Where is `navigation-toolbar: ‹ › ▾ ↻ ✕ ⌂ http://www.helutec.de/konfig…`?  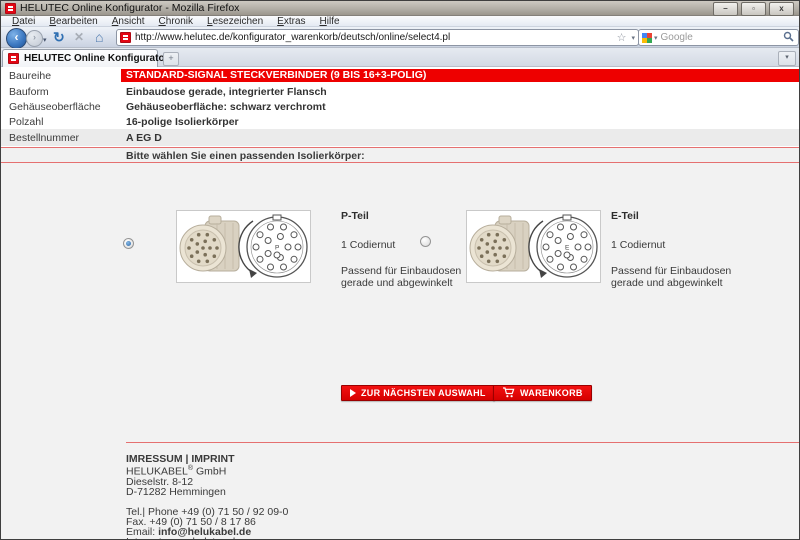
navigation-toolbar: ‹ › ▾ ↻ ✕ ⌂ http://www.helutec.de/konfig… is located at coordinates (400, 38).